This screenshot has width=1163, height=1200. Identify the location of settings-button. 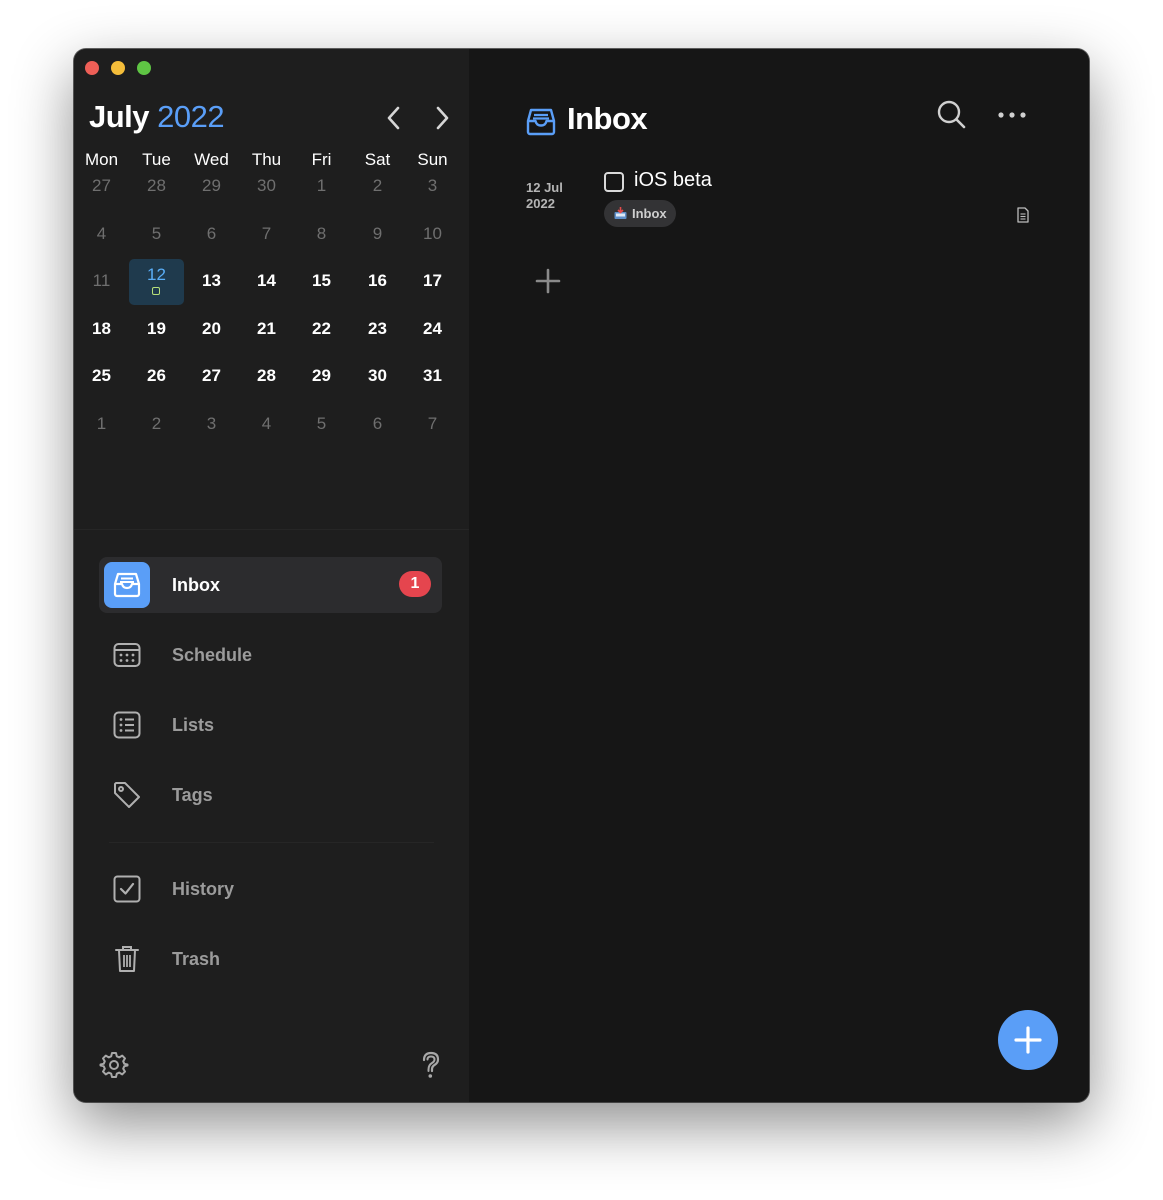
(114, 1065).